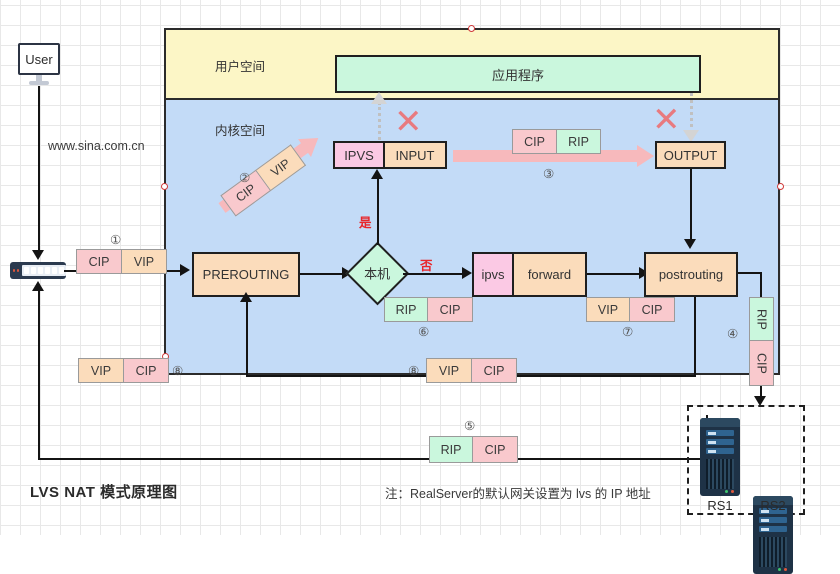 The width and height of the screenshot is (840, 574). Describe the element at coordinates (733, 334) in the screenshot. I see `packet-4-number: ④` at that location.